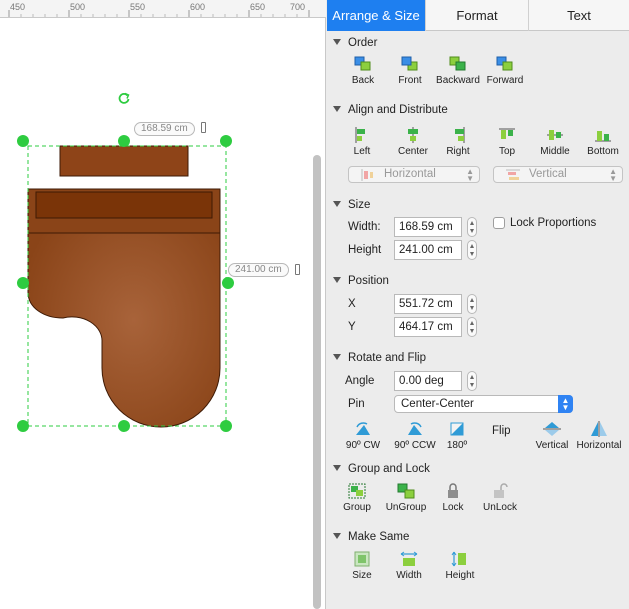 The height and width of the screenshot is (609, 629). I want to click on width-stepper, so click(472, 227).